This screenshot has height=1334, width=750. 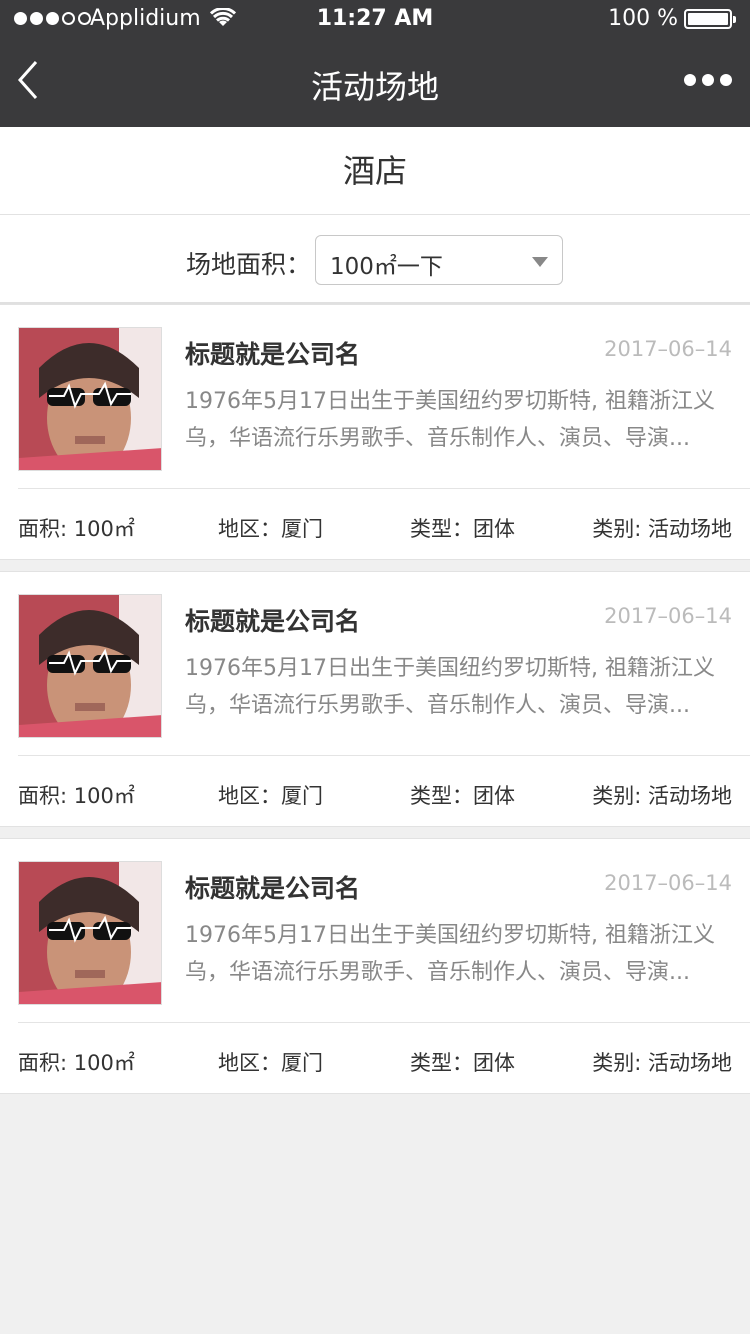 What do you see at coordinates (375, 171) in the screenshot?
I see `category-header: 酒店` at bounding box center [375, 171].